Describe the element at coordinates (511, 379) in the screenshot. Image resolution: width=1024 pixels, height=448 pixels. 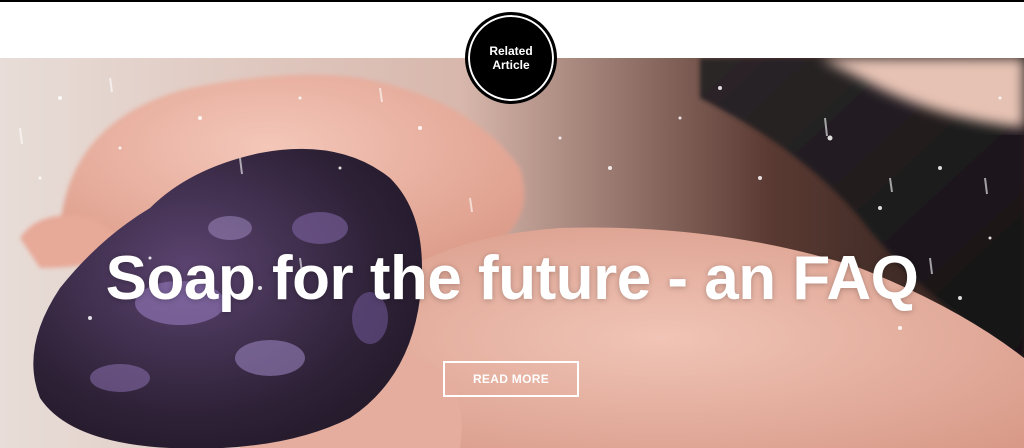
I see `read-more-button: READ MORE` at that location.